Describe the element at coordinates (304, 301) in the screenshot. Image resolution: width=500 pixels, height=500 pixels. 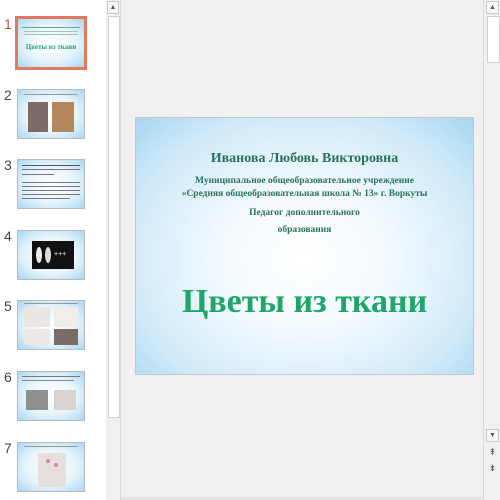
I see `slide-title: Цветы из ткани` at that location.